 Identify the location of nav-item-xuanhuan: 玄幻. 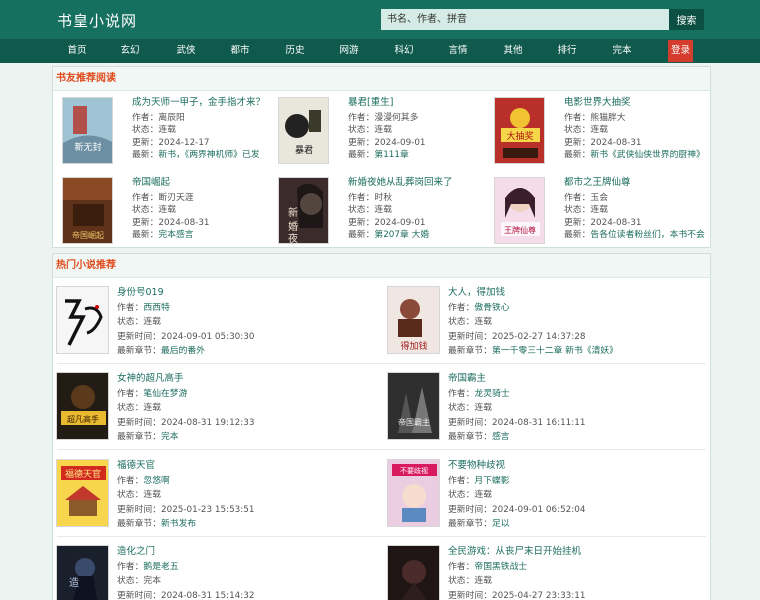
(130, 51).